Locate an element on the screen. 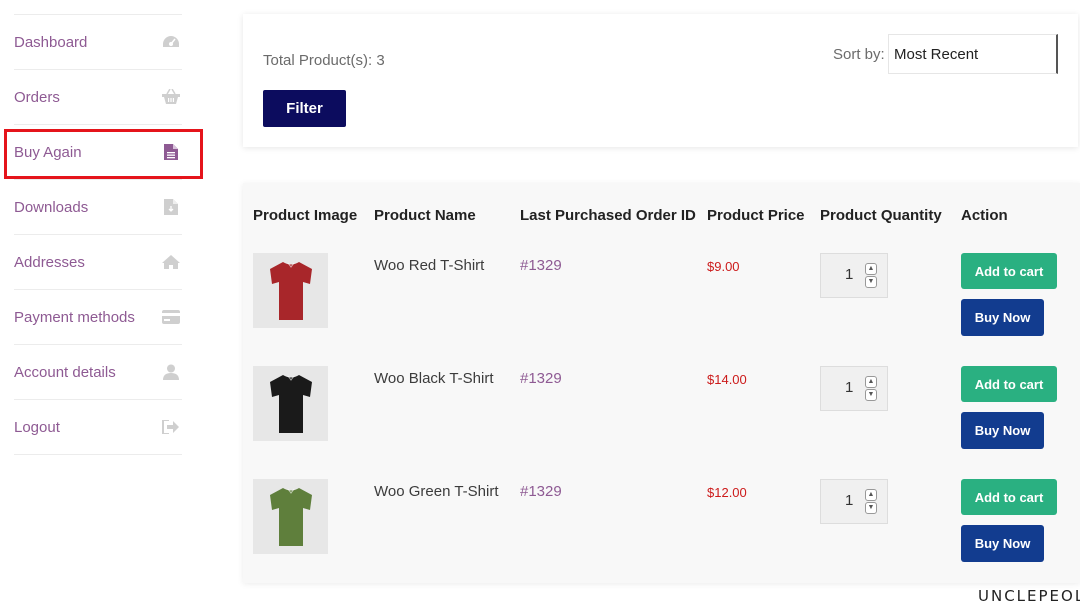  basket-icon is located at coordinates (171, 97).